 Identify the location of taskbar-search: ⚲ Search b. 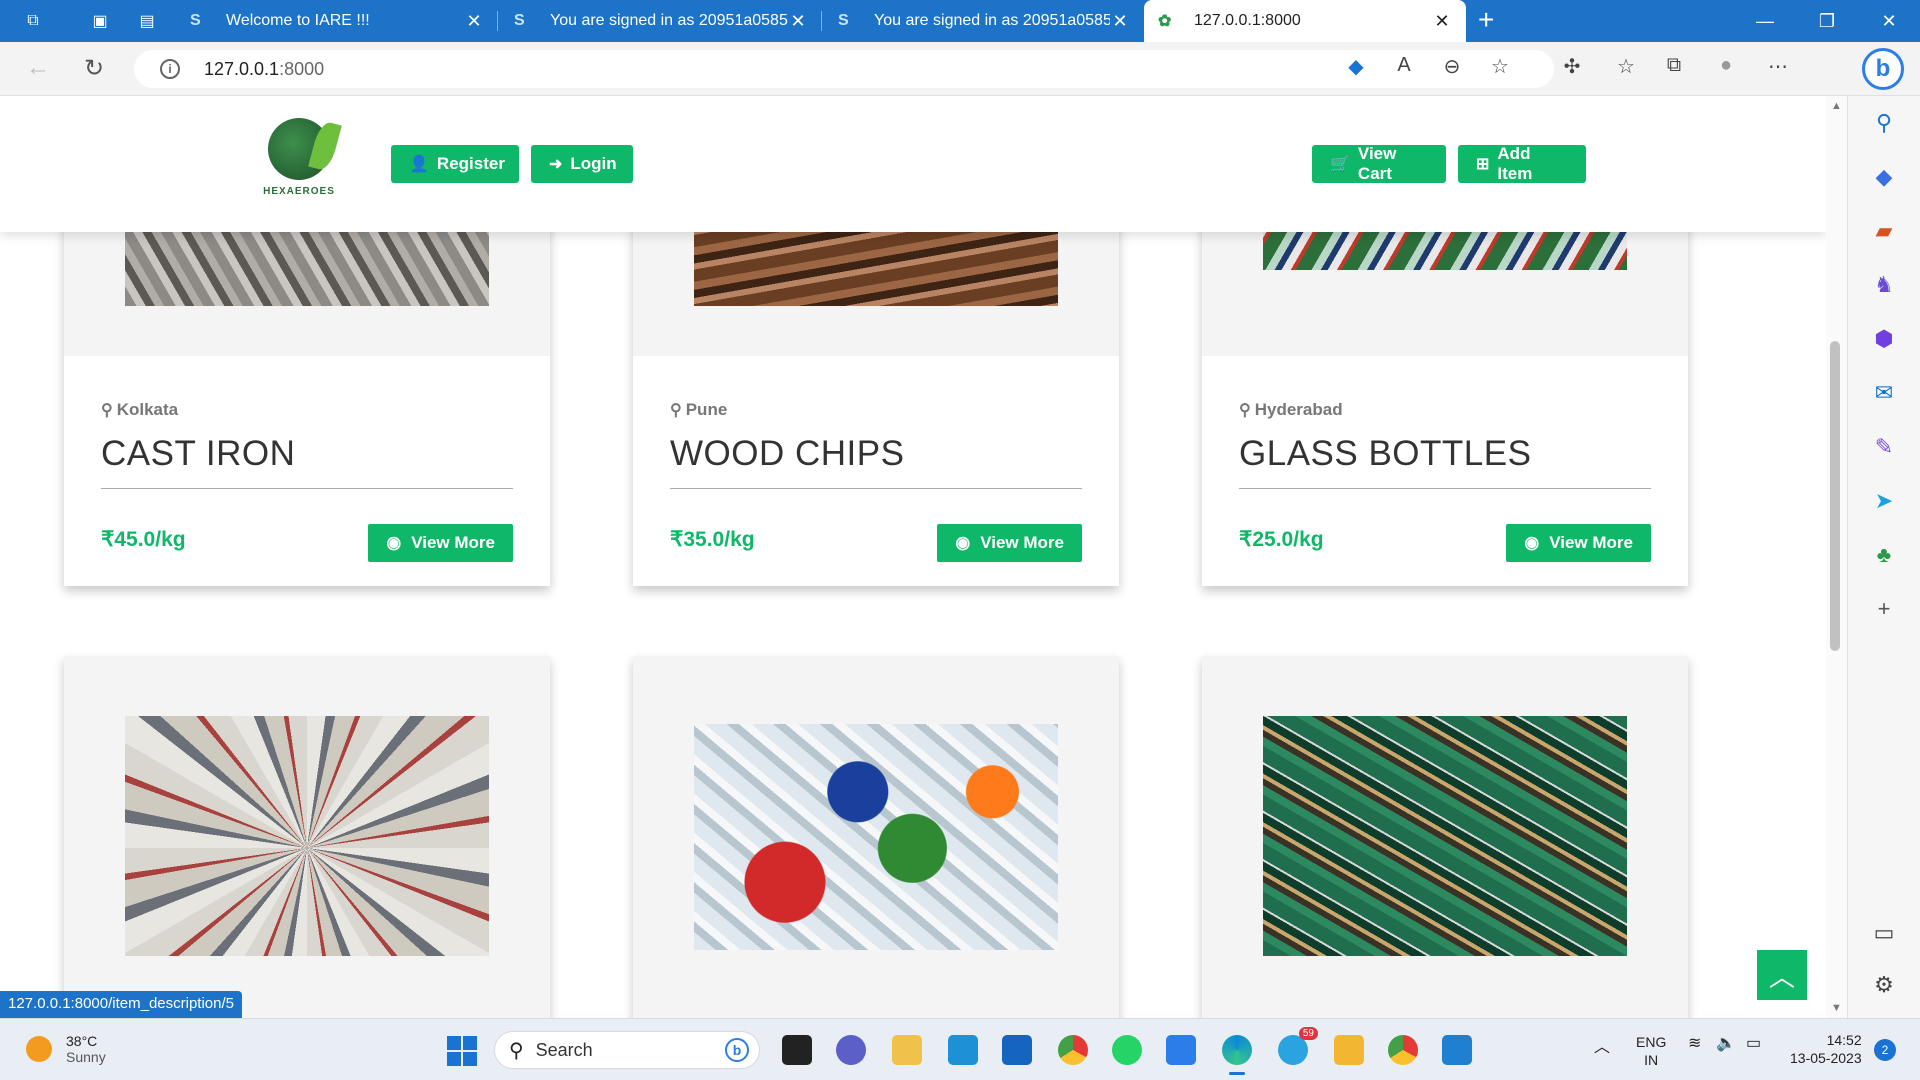
(627, 1050).